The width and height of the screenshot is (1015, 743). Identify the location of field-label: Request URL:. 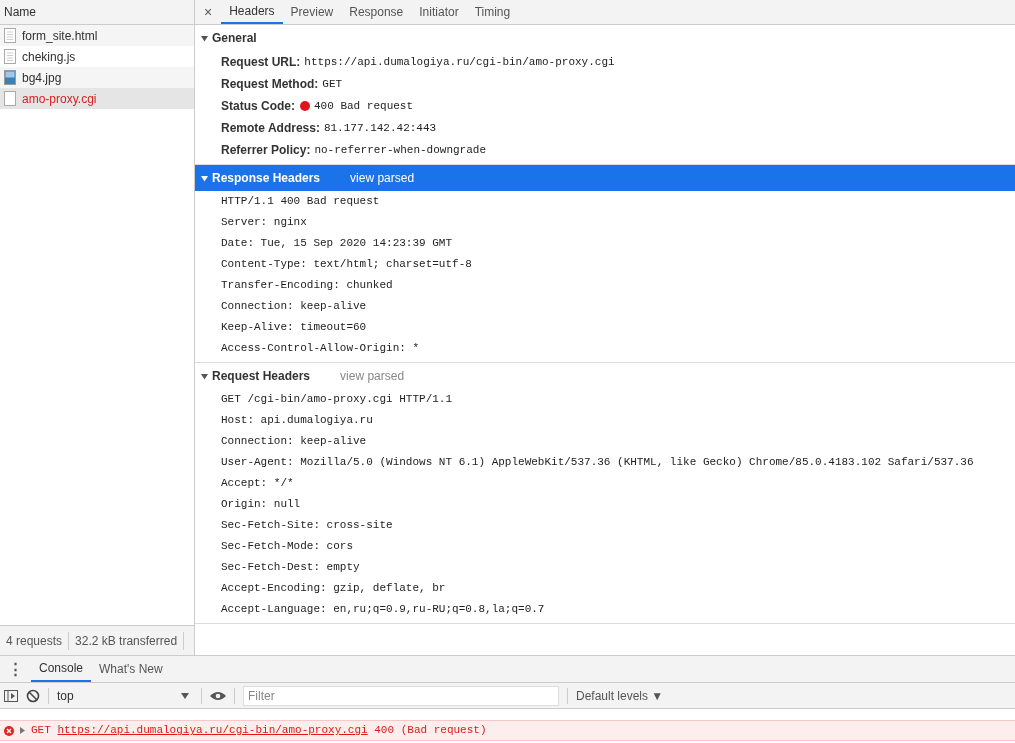
(261, 62).